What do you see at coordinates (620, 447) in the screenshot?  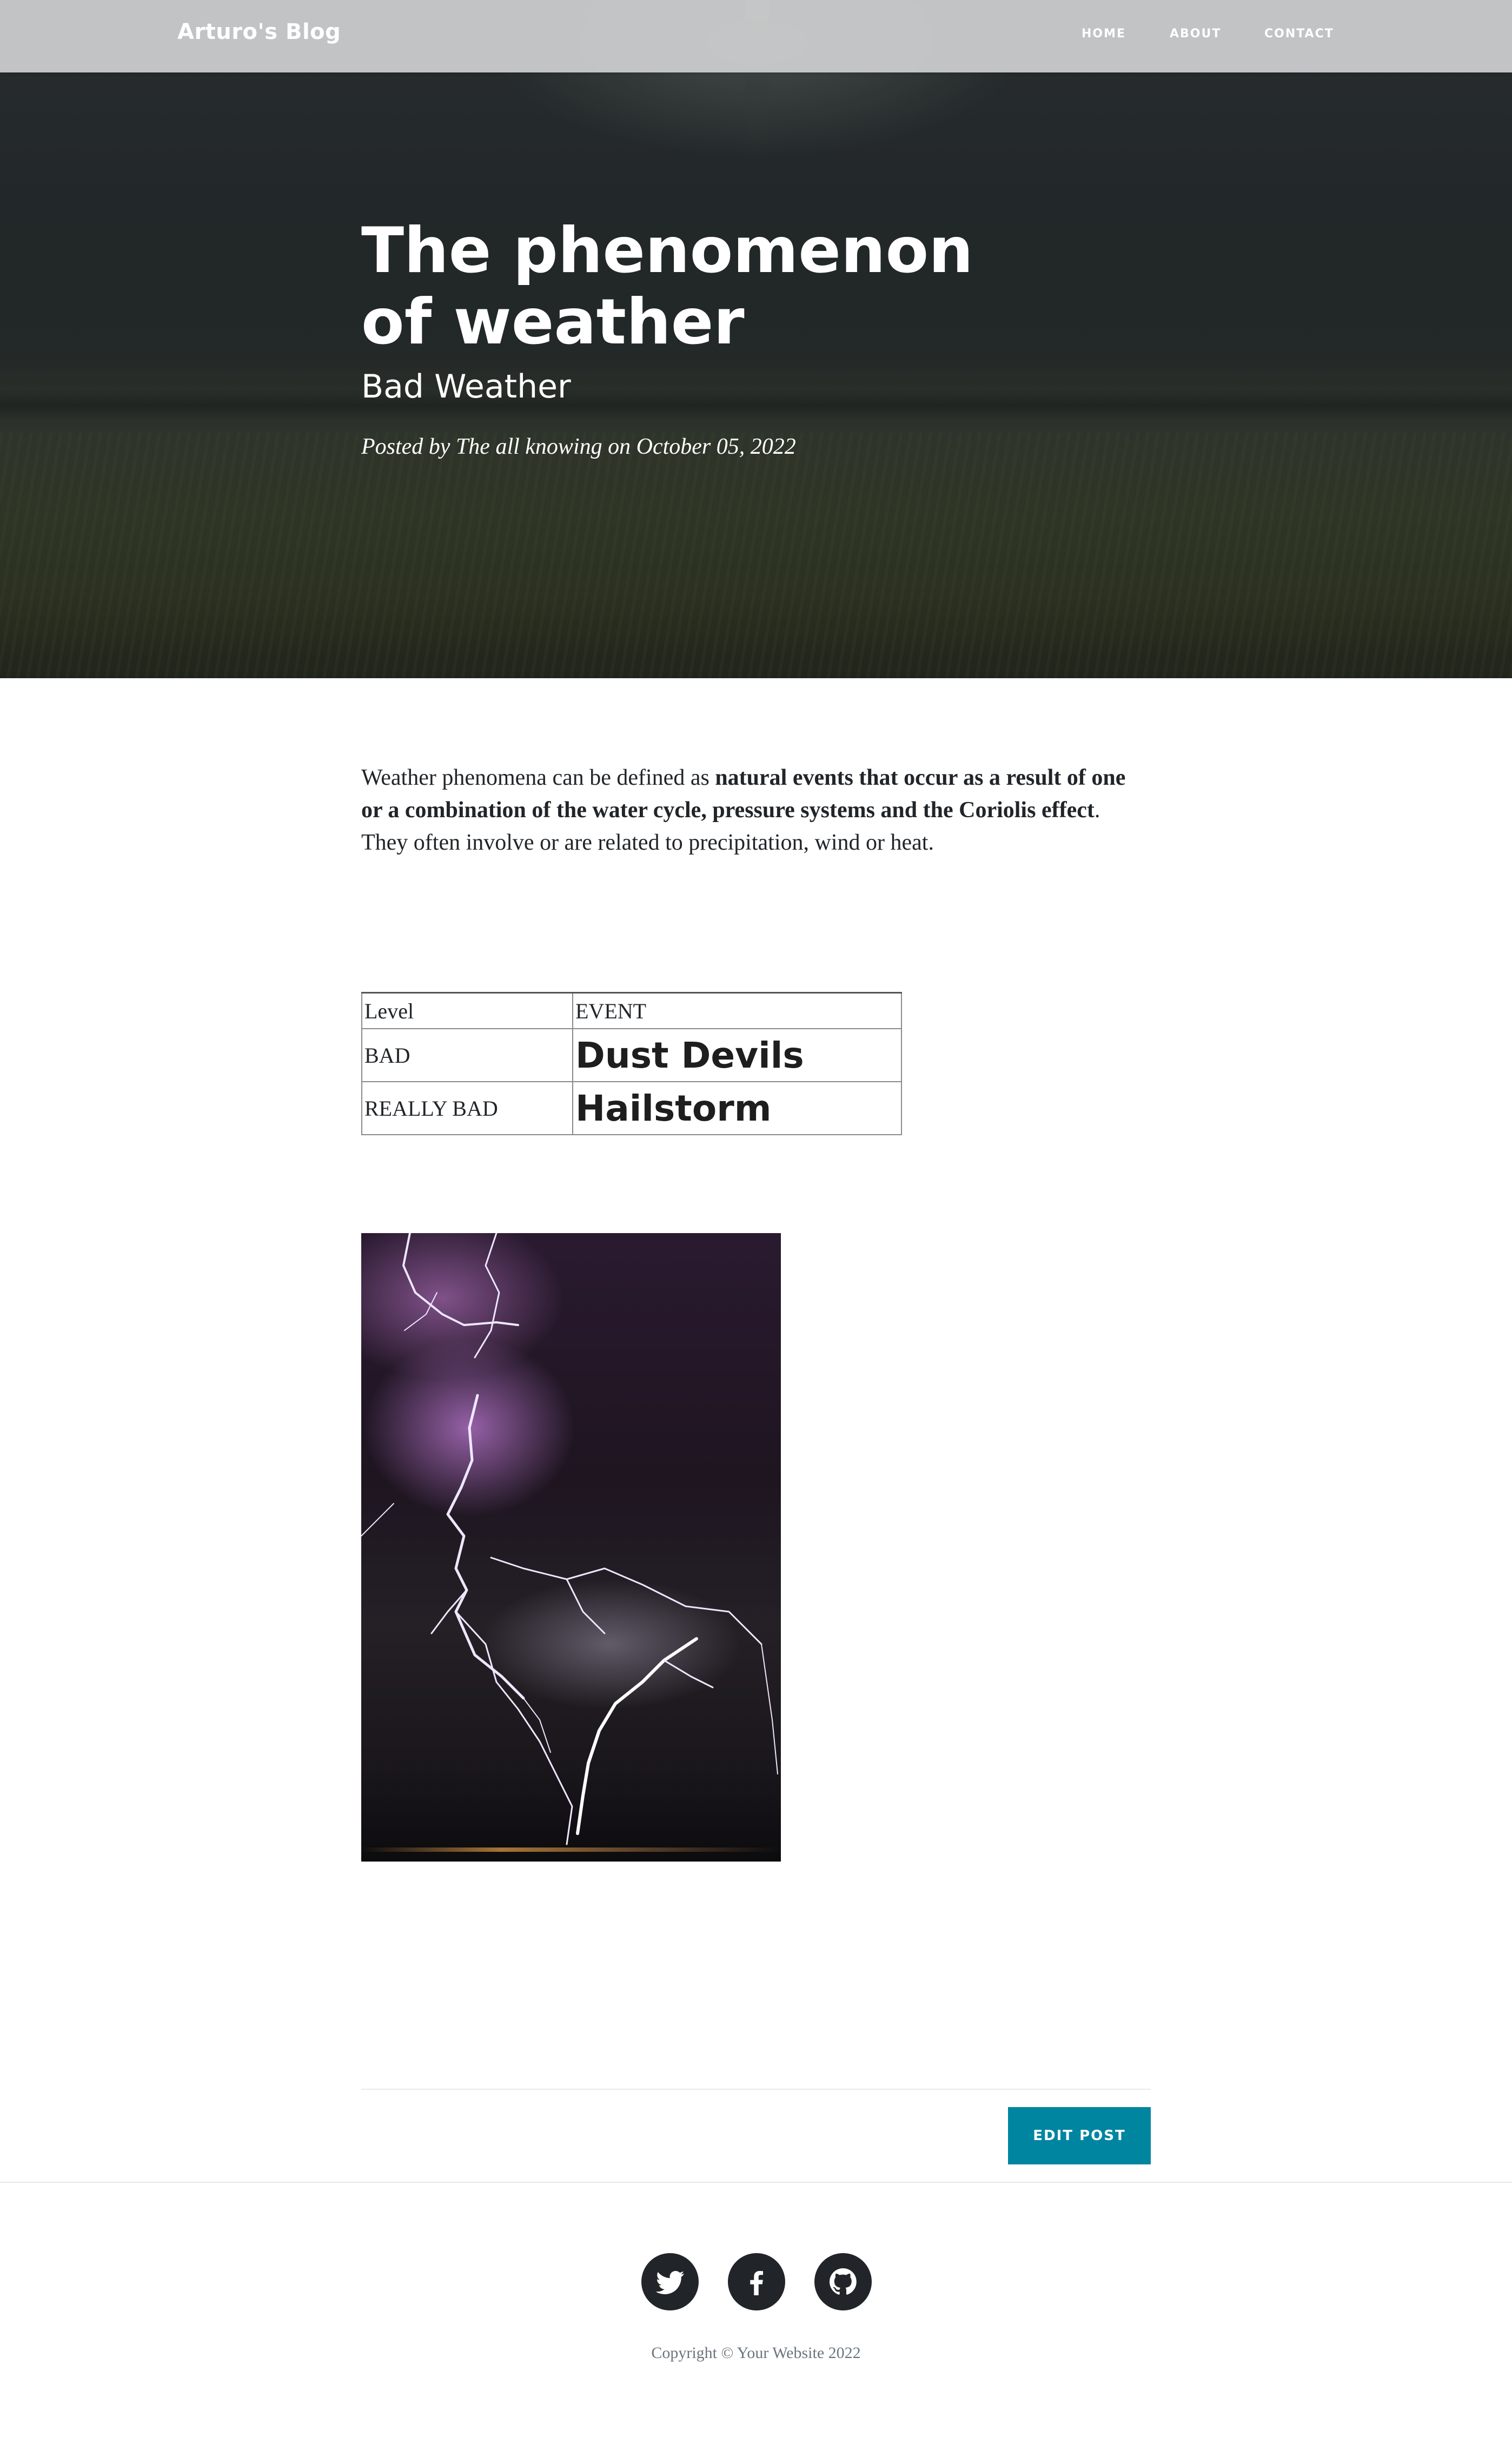 I see `post-meta-on: on` at bounding box center [620, 447].